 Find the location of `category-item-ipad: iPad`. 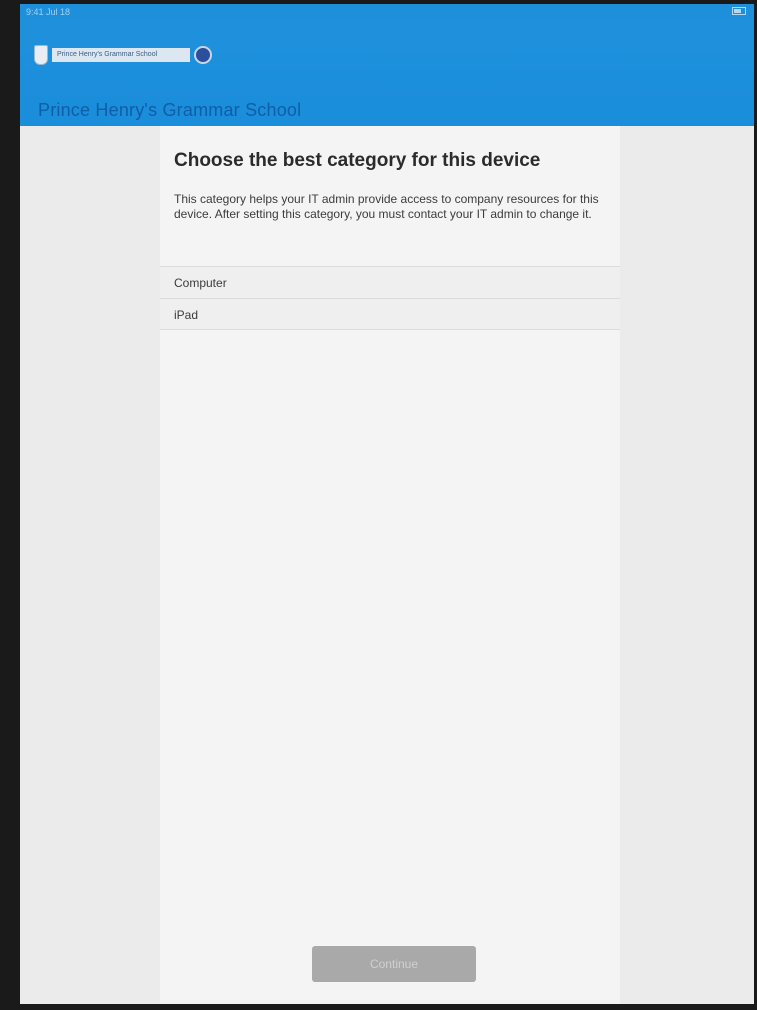

category-item-ipad: iPad is located at coordinates (390, 314).